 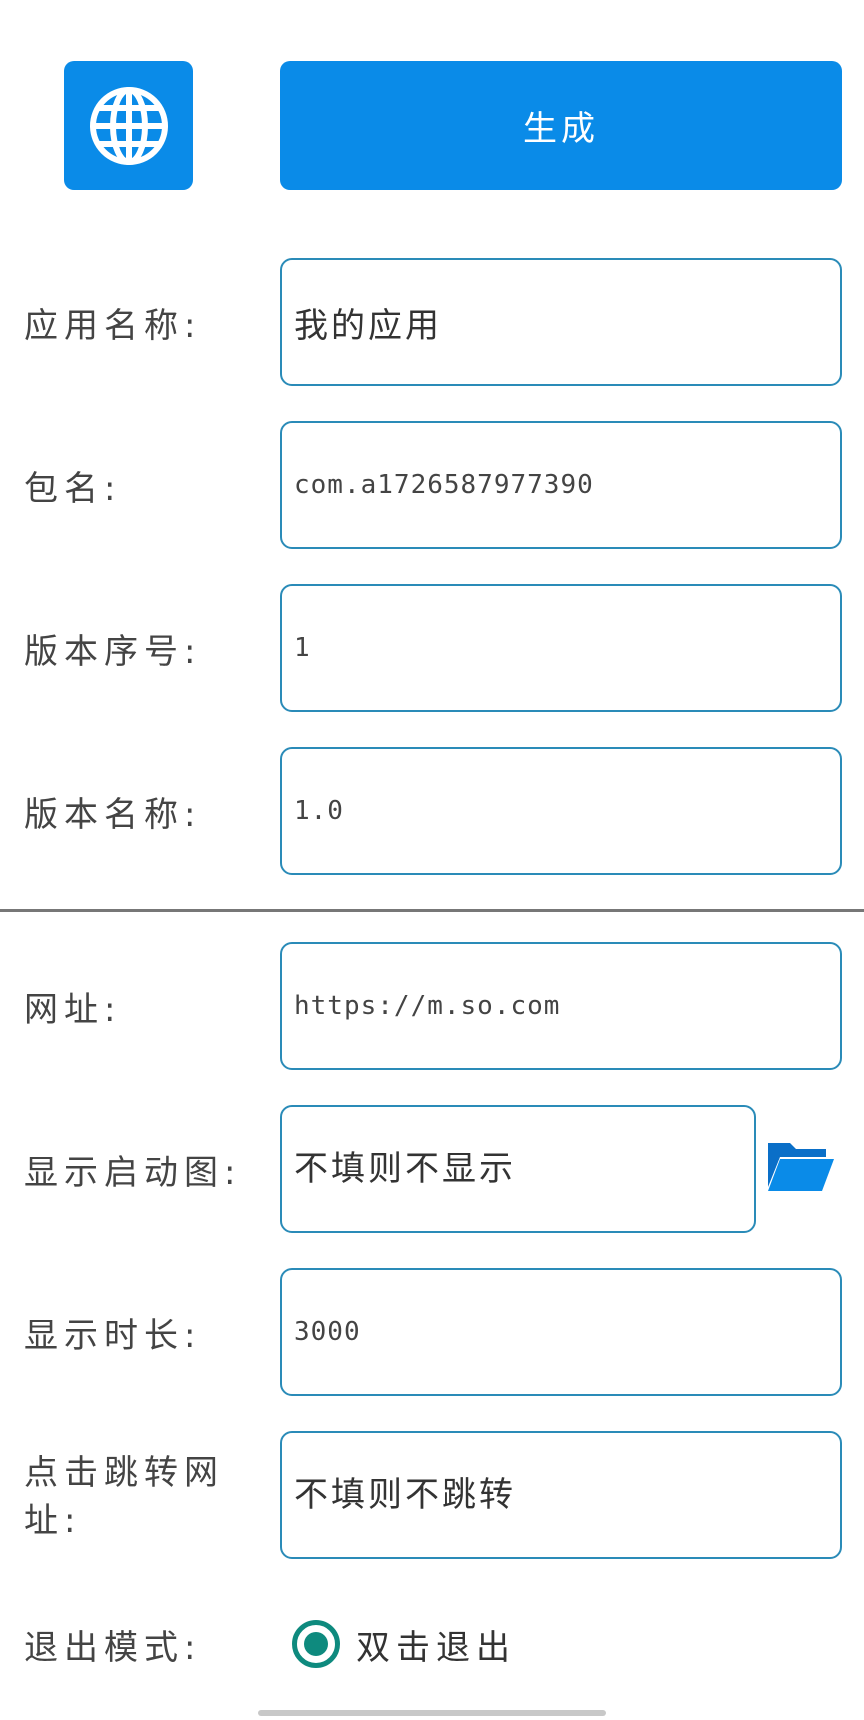 I want to click on choose-splash-folder-button, so click(x=800, y=1165).